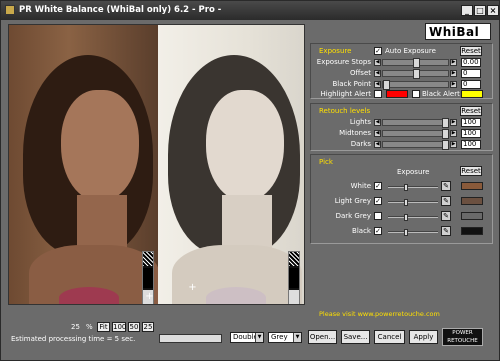  I want to click on exposure-stops-value: 0.00, so click(471, 62).